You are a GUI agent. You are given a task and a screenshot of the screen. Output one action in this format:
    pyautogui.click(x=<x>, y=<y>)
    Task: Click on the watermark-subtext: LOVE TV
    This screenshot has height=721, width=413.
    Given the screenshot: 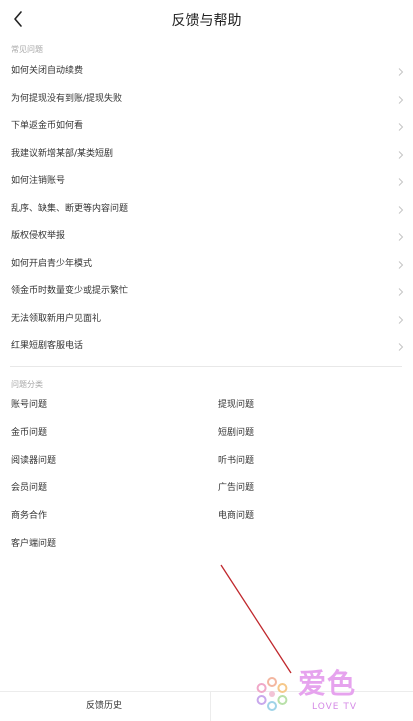 What is the action you would take?
    pyautogui.click(x=334, y=707)
    